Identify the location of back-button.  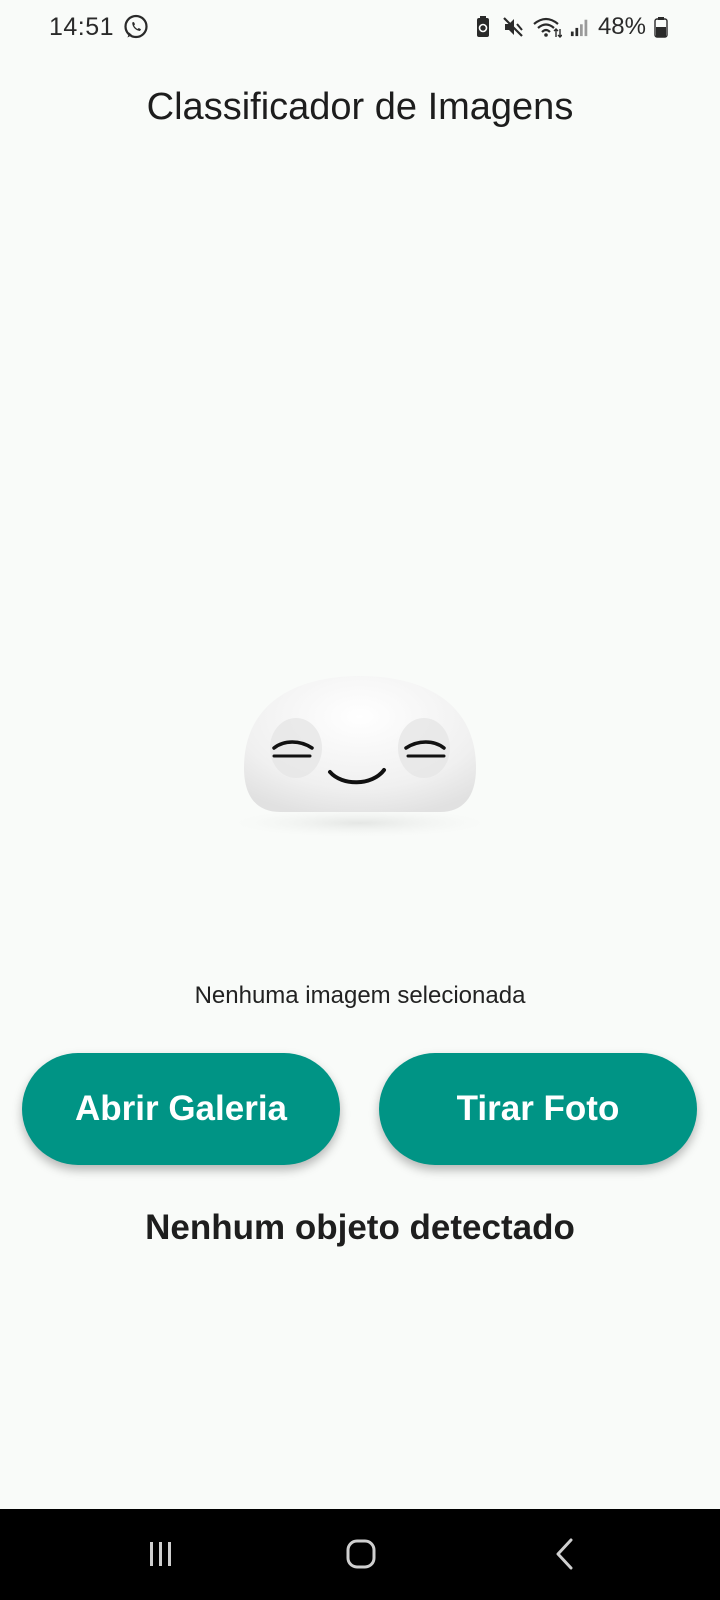
(565, 1554).